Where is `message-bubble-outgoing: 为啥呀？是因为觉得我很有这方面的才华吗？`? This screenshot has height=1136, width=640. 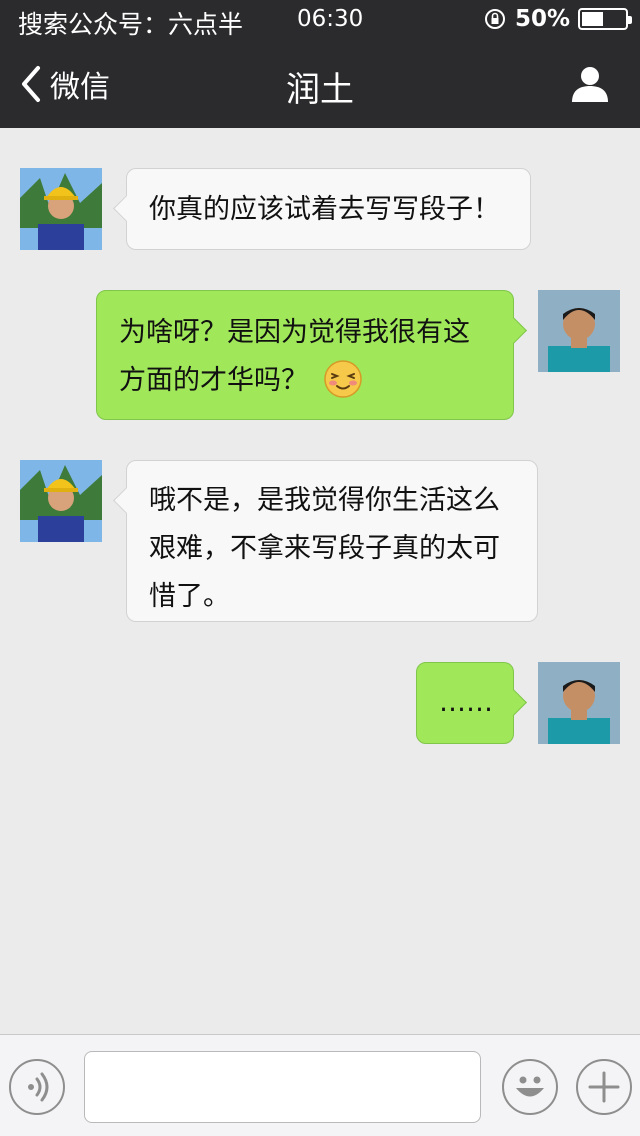
message-bubble-outgoing: 为啥呀？是因为觉得我很有这方面的才华吗？ is located at coordinates (305, 355).